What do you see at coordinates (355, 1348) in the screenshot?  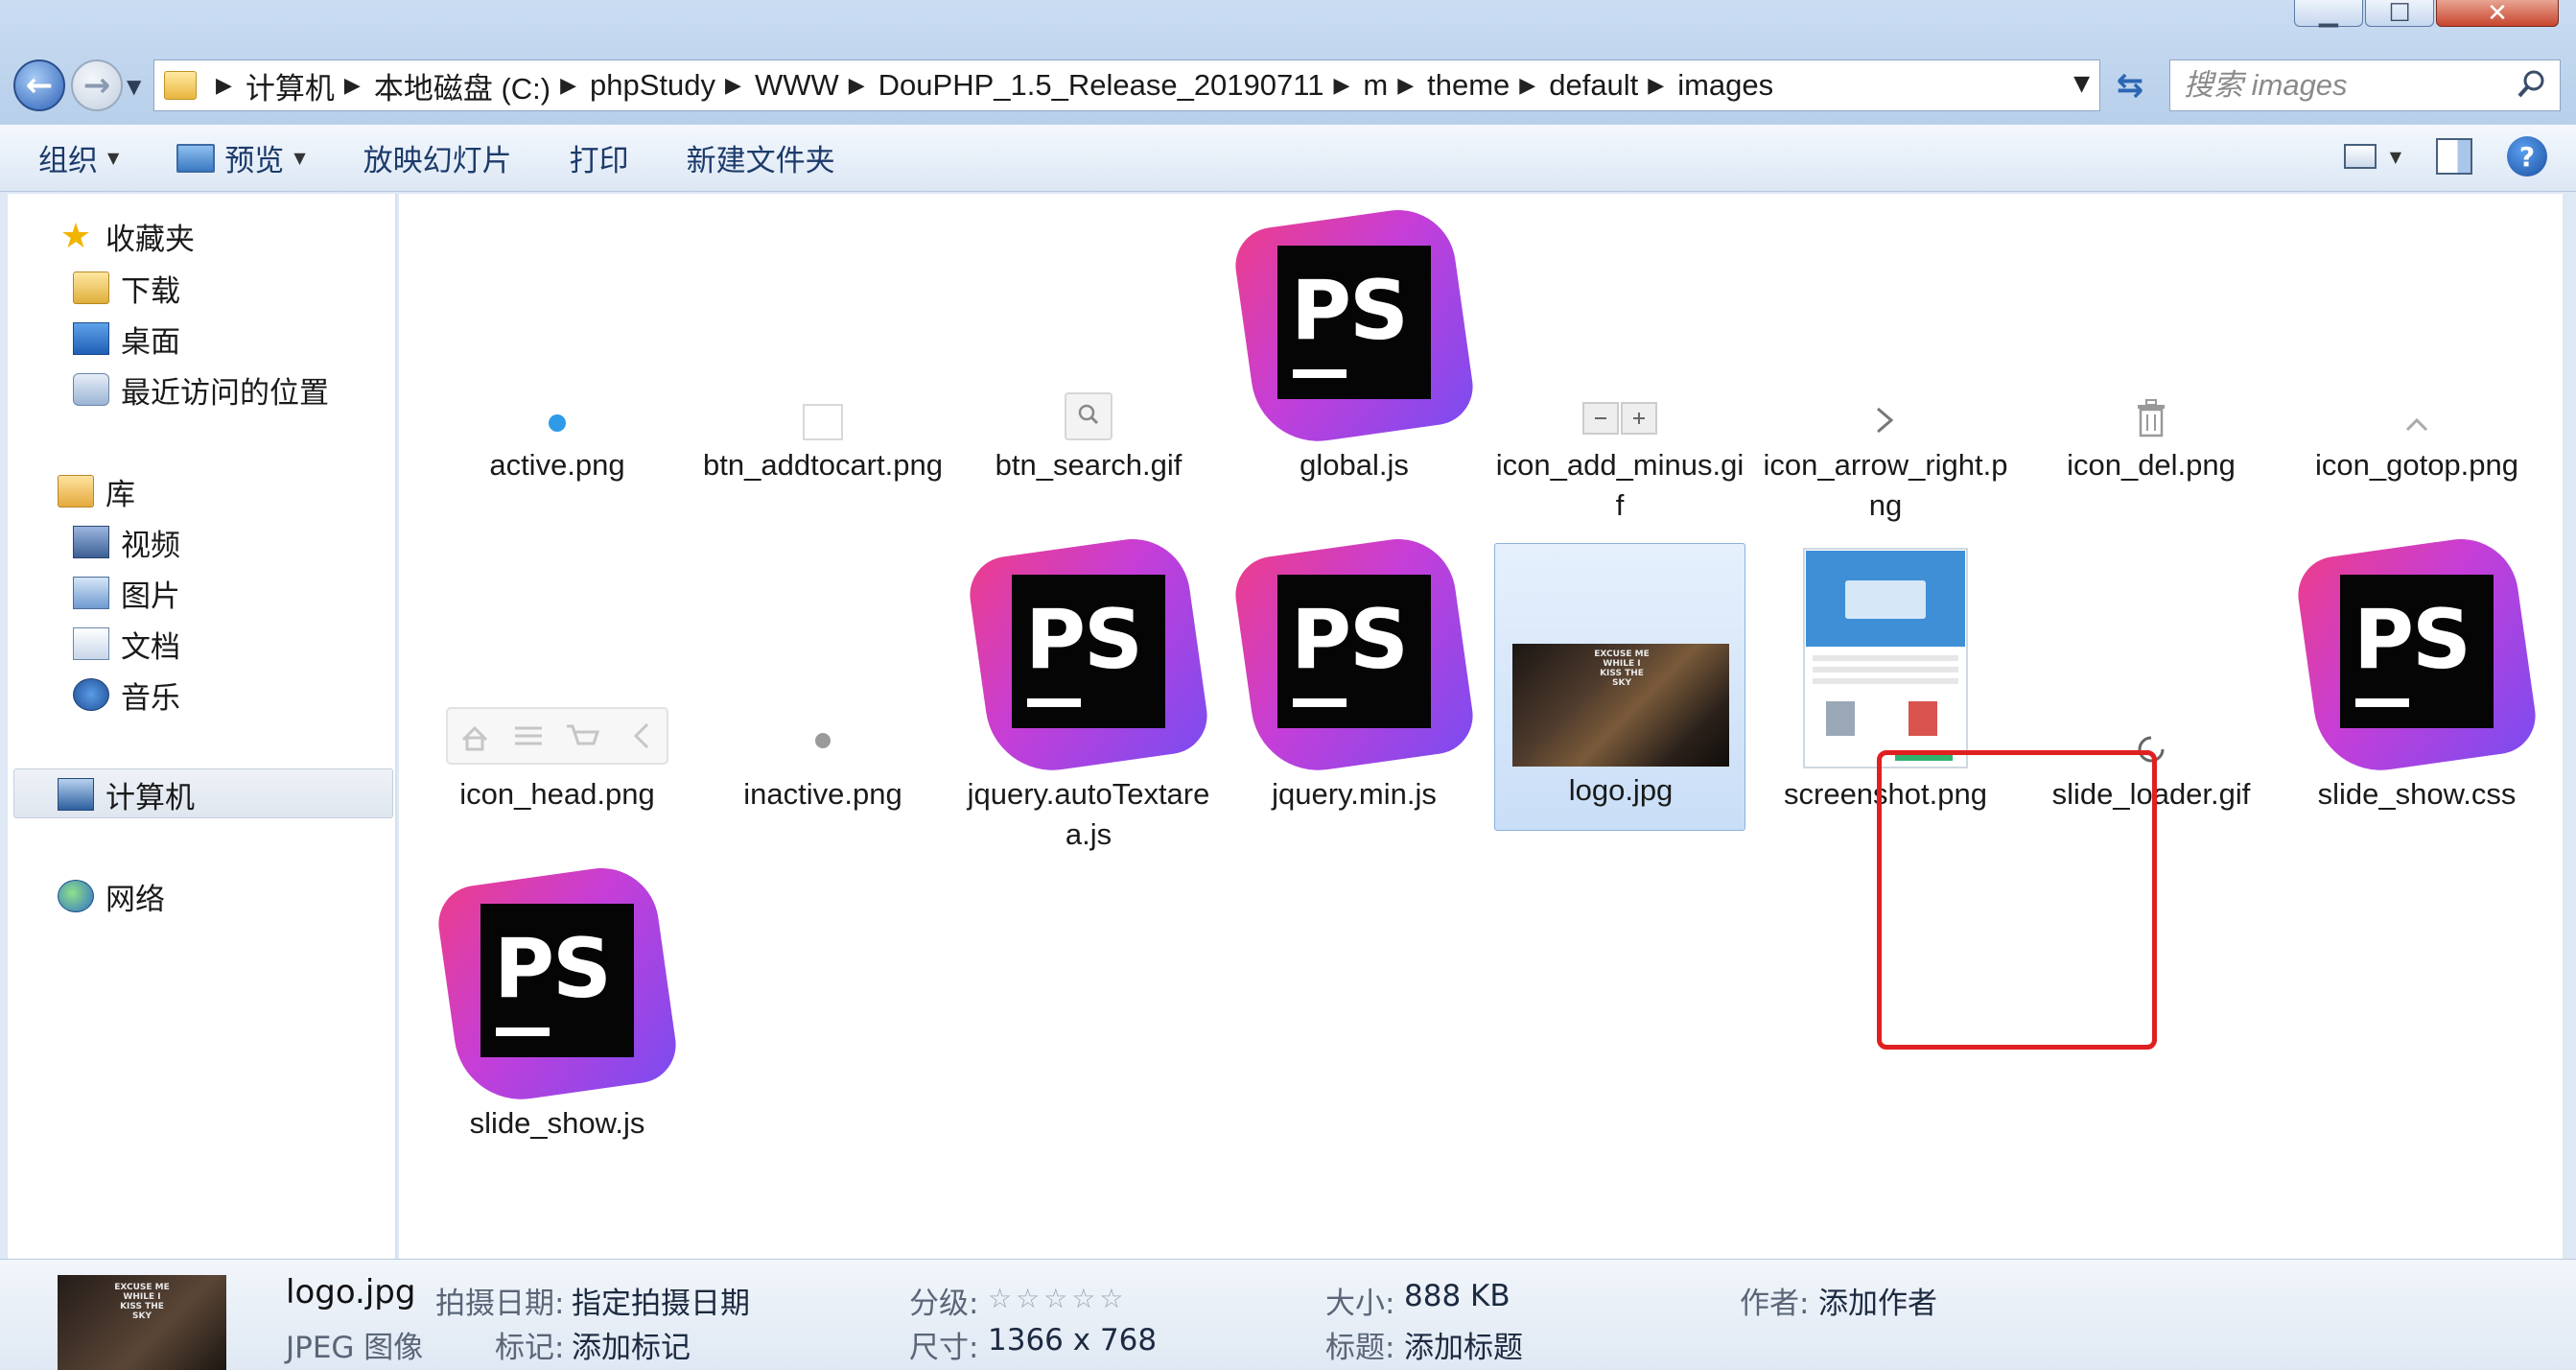 I see `details-file-type: JPEG 图像` at bounding box center [355, 1348].